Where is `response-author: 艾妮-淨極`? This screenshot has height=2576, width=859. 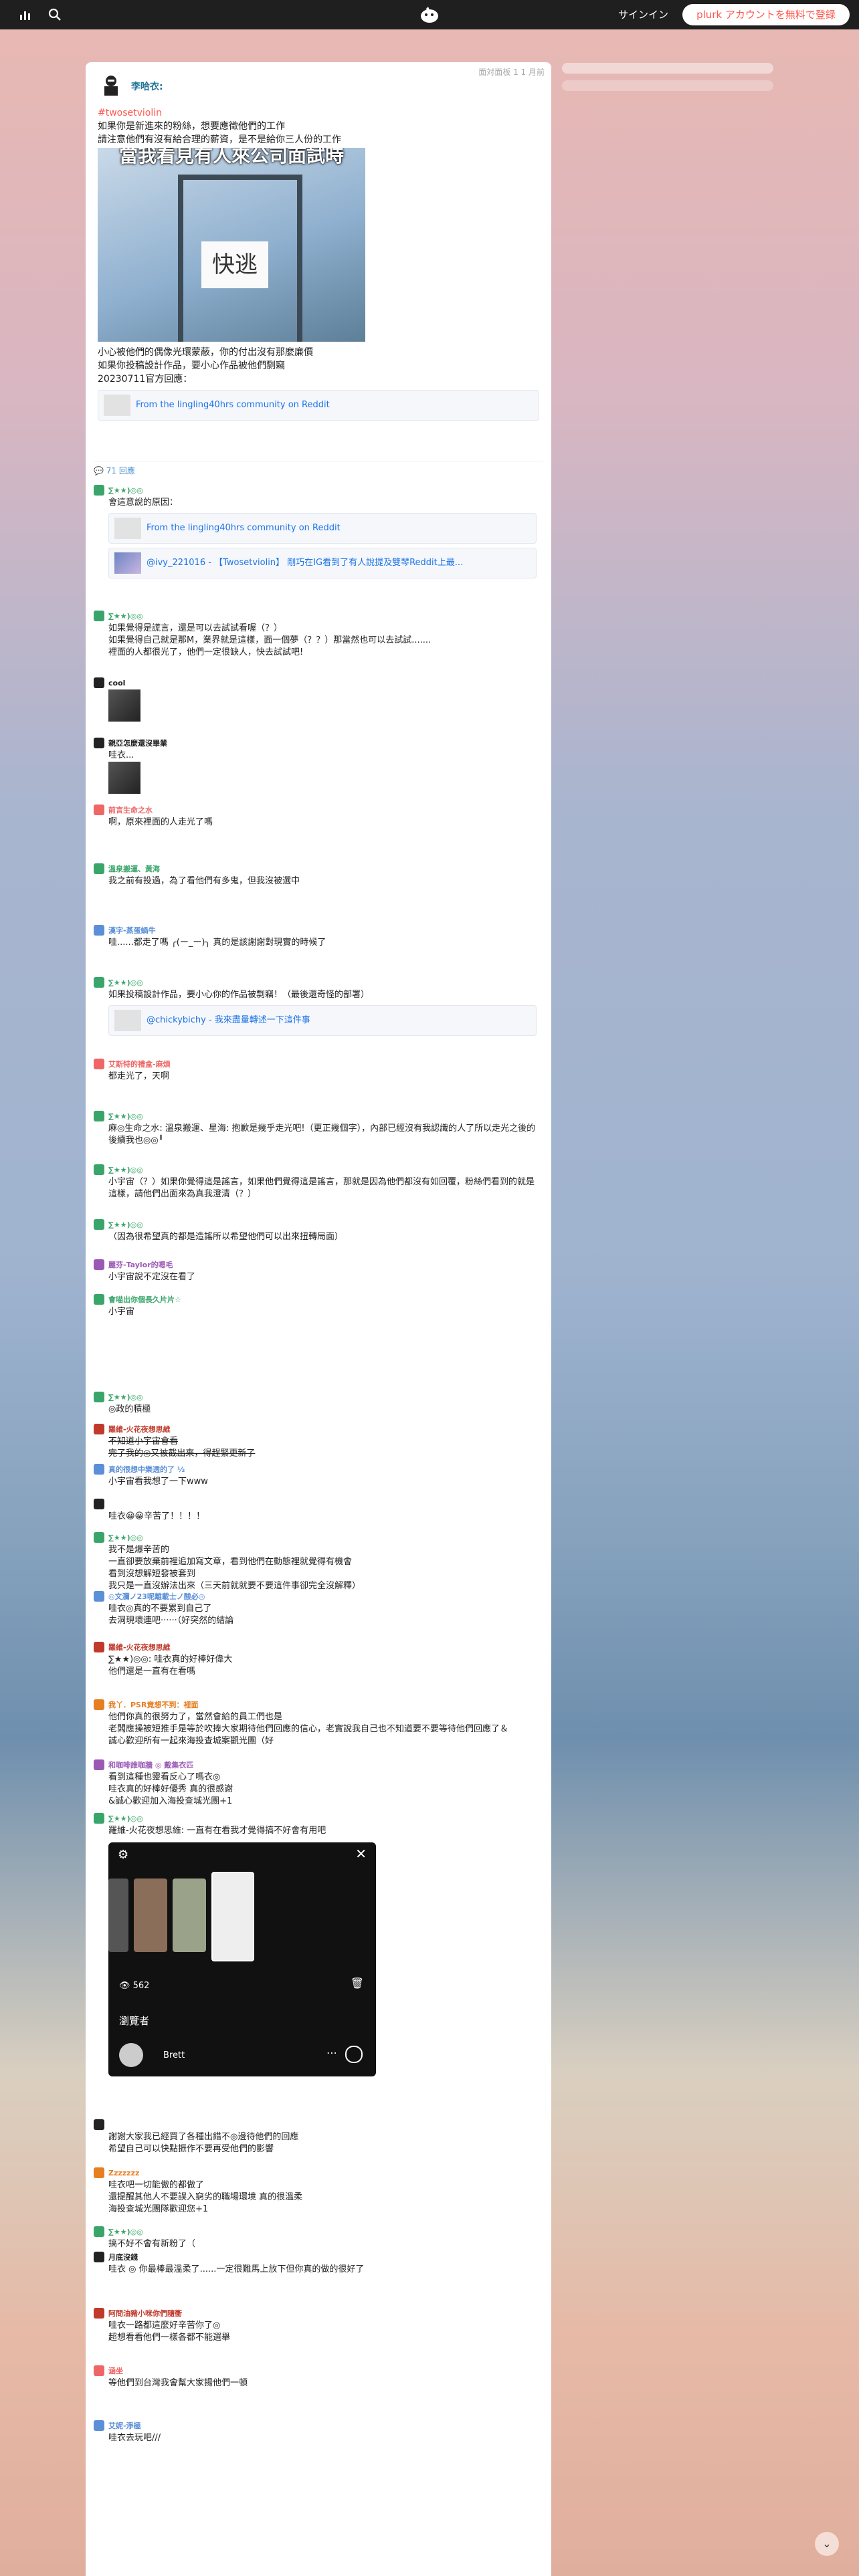
response-author: 艾妮-淨極 is located at coordinates (124, 2426).